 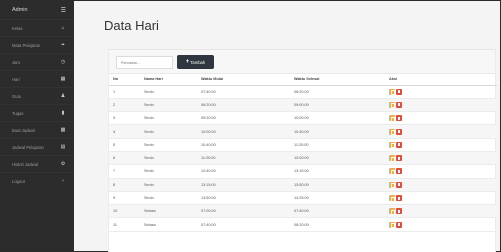 I want to click on cell-no: 4, so click(x=126, y=131).